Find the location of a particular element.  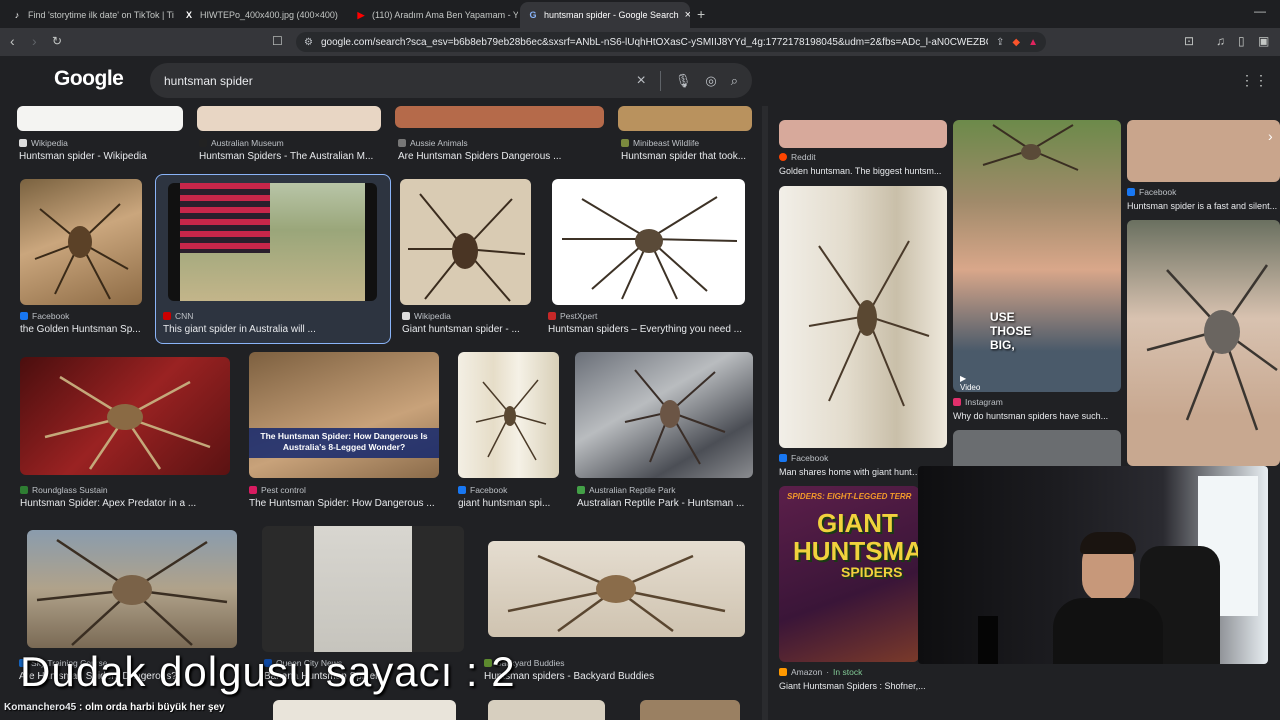

play-icon: ▶ is located at coordinates (963, 378).